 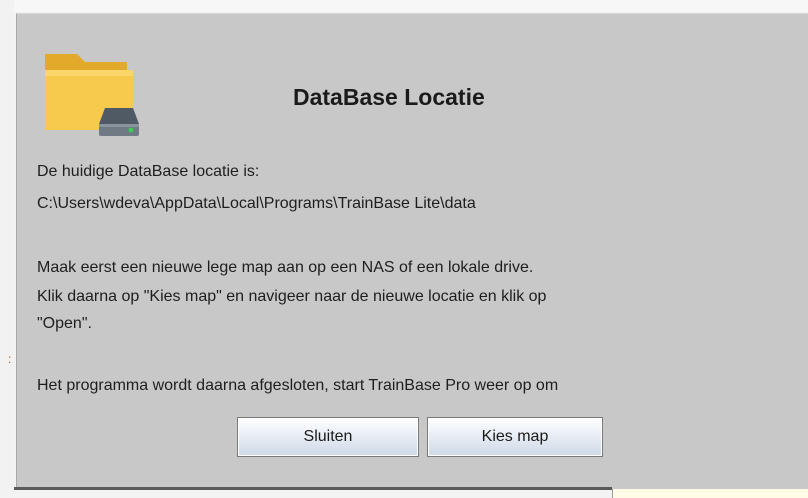 I want to click on instruction-line-3: "Open"., so click(x=64, y=323).